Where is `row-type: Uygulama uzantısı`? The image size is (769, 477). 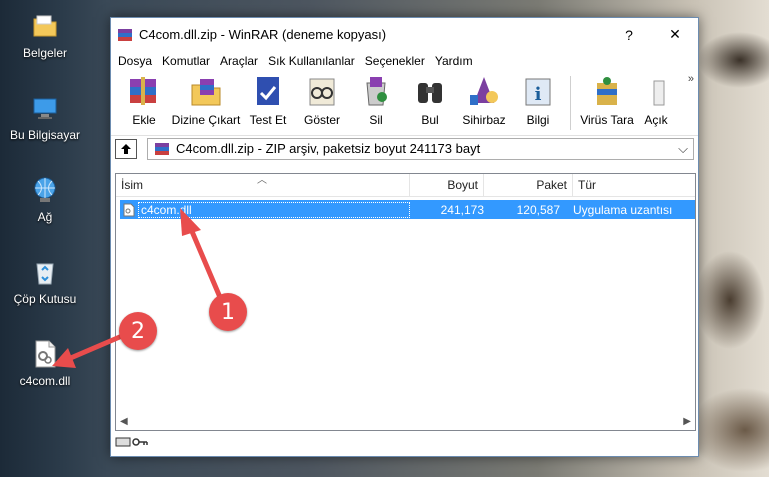 row-type: Uygulama uzantısı is located at coordinates (623, 209).